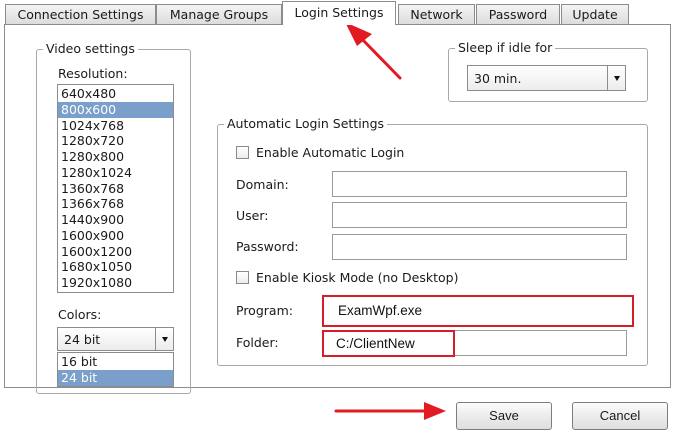  Describe the element at coordinates (390, 411) in the screenshot. I see `arrow-to-save-icon` at that location.